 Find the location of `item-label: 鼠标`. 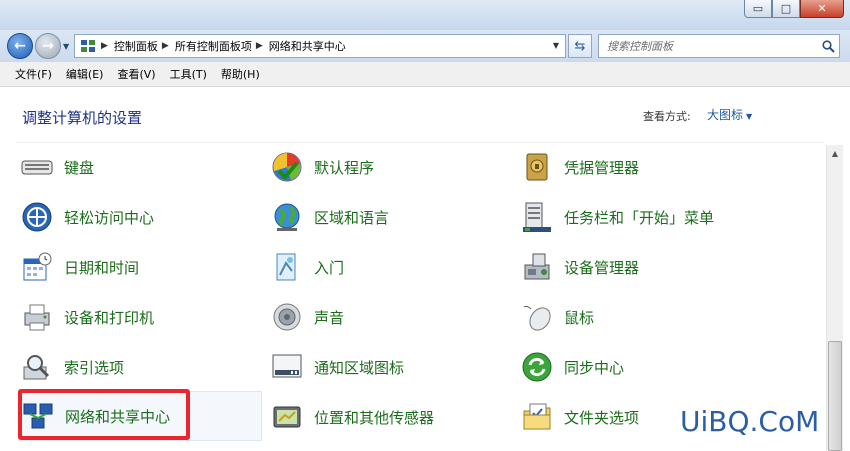

item-label: 鼠标 is located at coordinates (579, 317).